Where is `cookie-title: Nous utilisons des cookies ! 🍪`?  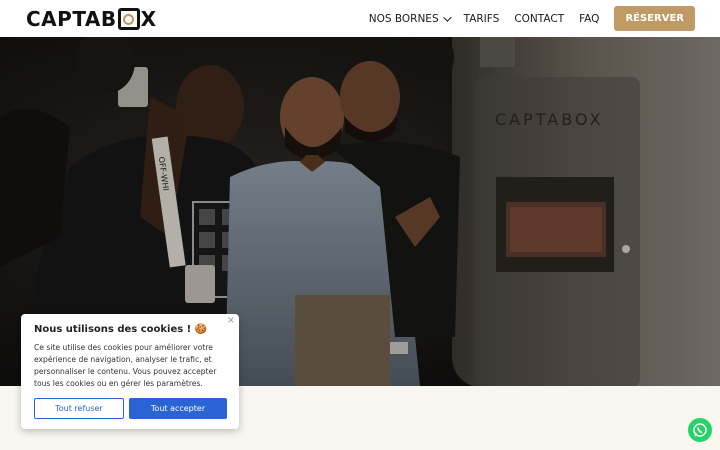 cookie-title: Nous utilisons des cookies ! 🍪 is located at coordinates (121, 329).